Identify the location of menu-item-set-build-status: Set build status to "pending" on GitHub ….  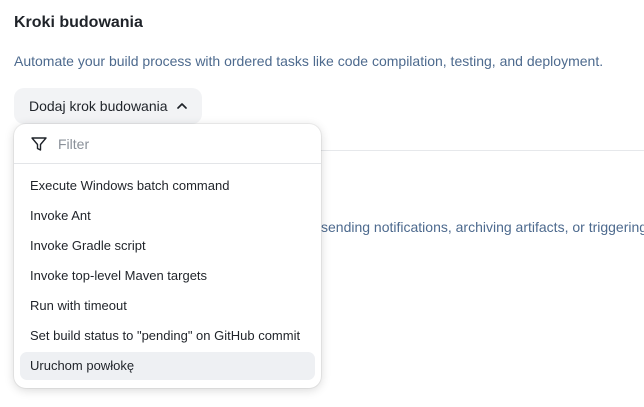
(167, 336).